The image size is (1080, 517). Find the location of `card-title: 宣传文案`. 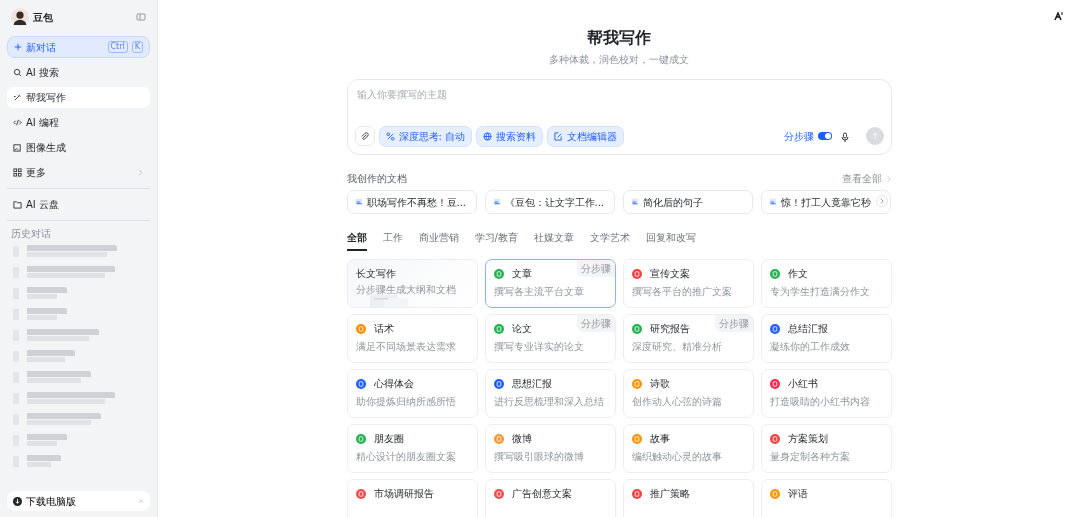

card-title: 宣传文案 is located at coordinates (669, 273).